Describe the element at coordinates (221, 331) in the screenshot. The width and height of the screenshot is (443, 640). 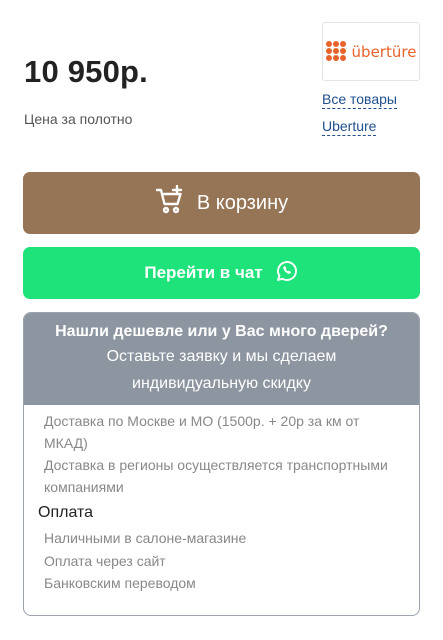
I see `discount-title: Нашли дешевле или у Вас много дверей?` at that location.